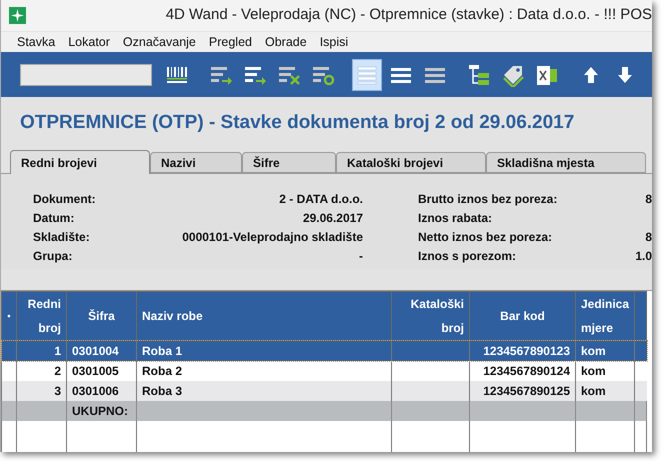 The height and width of the screenshot is (461, 664). Describe the element at coordinates (409, 15) in the screenshot. I see `window-title: 4D Wand - Veleprodaja (NC) - Otpremnice (stavke) : Data d.o.o. - !!! POS` at that location.